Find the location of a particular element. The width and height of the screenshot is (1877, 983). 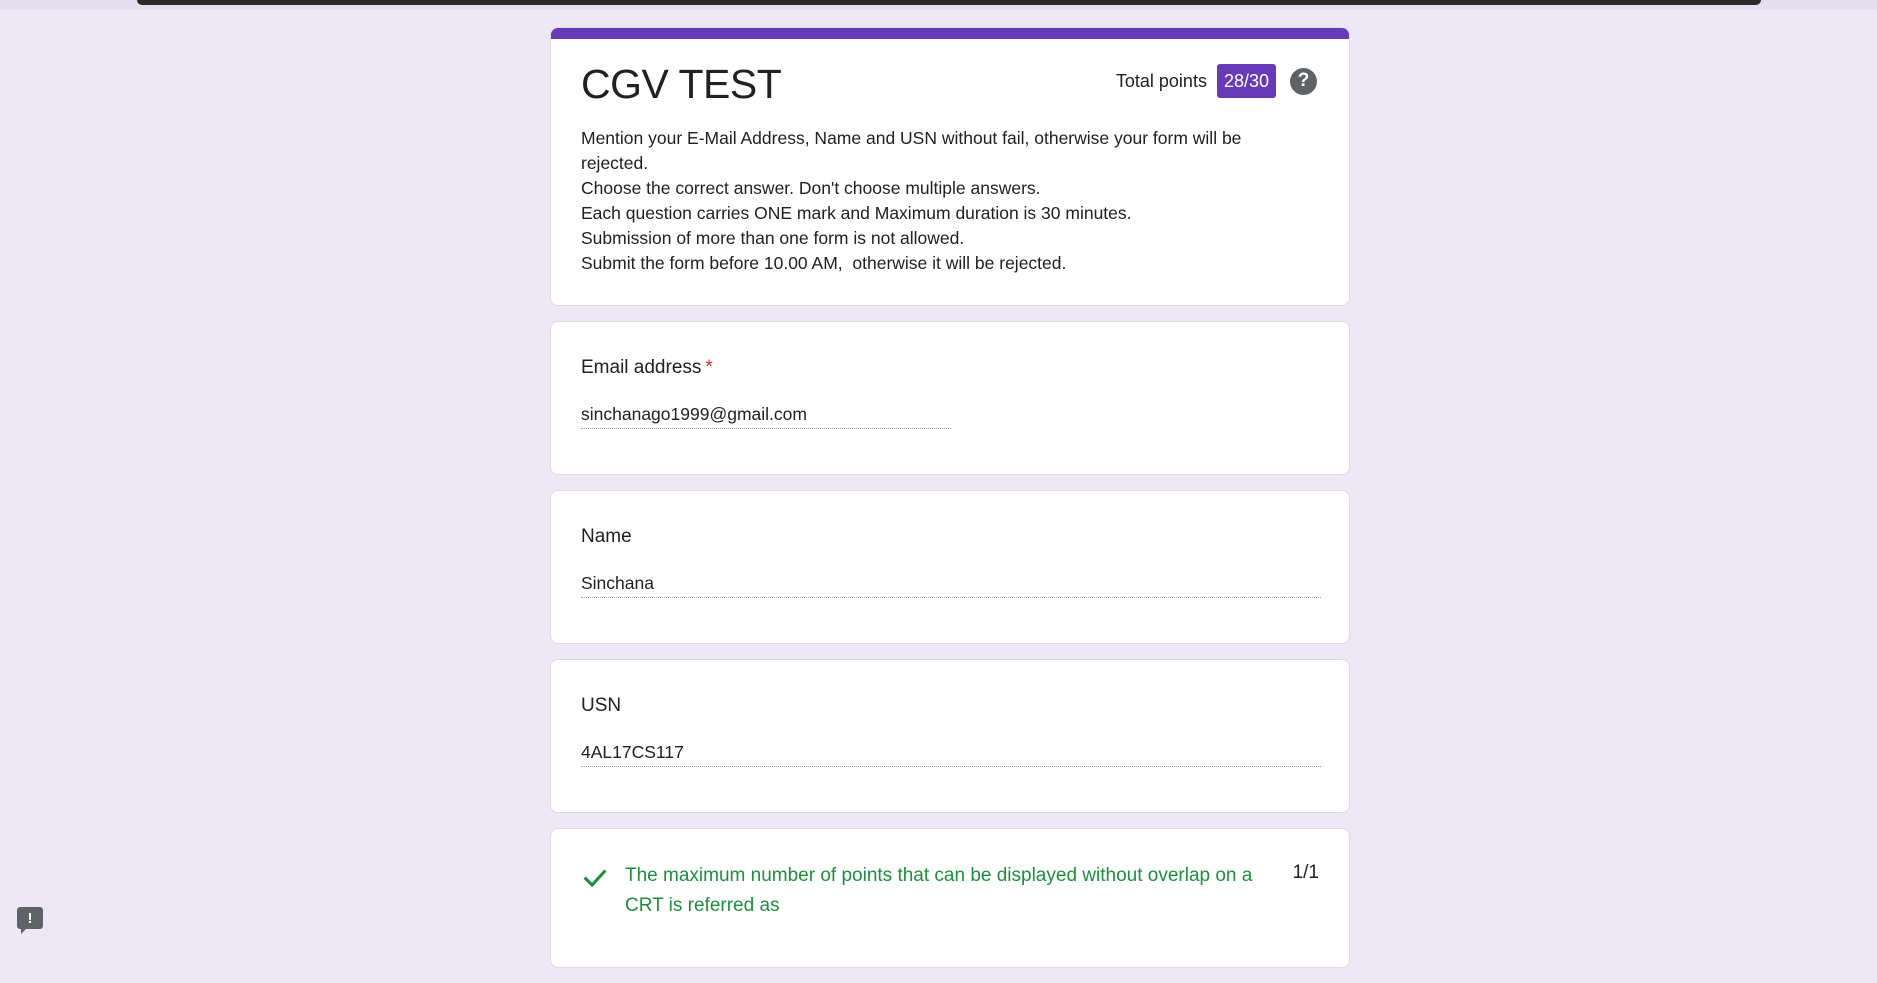

total-points-badge: 28/30 is located at coordinates (1246, 81).